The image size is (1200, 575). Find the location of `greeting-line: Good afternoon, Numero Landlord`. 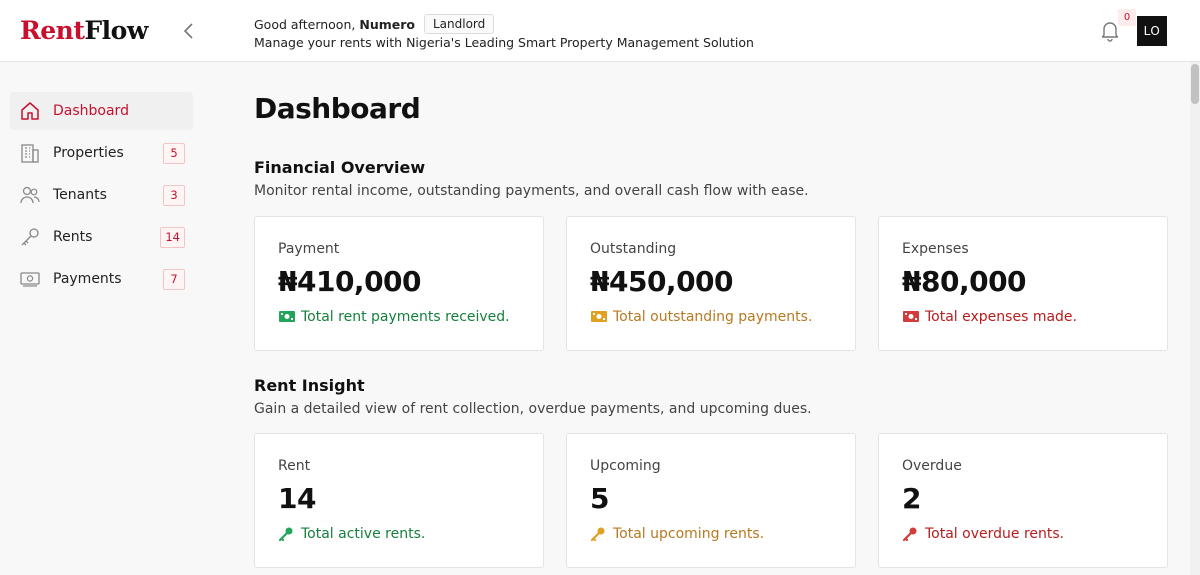

greeting-line: Good afternoon, Numero Landlord is located at coordinates (374, 24).